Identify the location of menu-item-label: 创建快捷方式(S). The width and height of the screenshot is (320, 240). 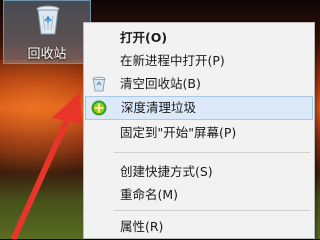
(166, 171).